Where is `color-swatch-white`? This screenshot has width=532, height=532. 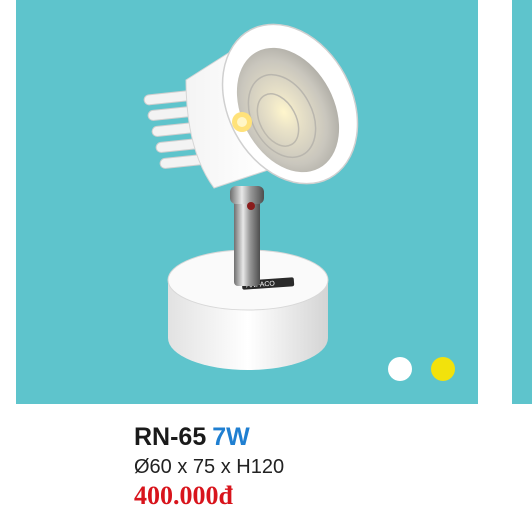 color-swatch-white is located at coordinates (400, 369).